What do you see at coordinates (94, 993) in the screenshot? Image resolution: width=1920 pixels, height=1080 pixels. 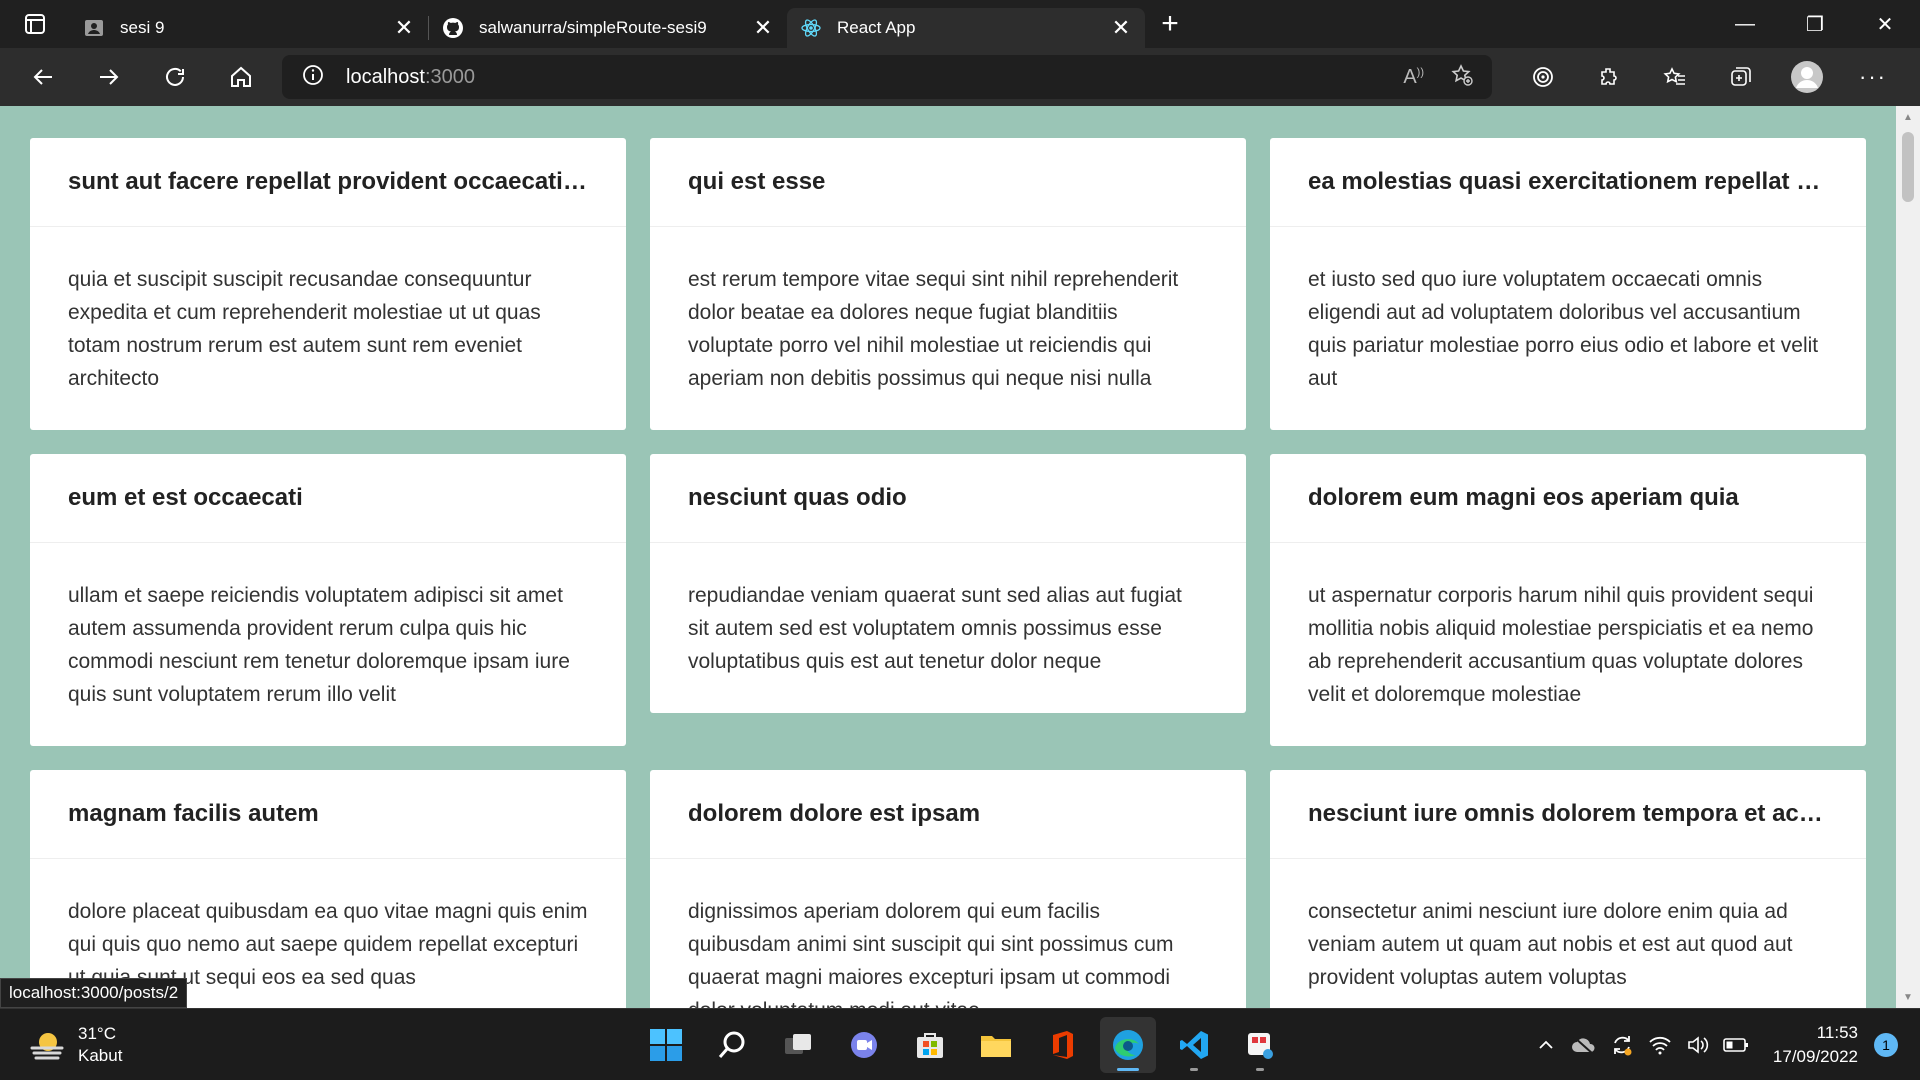 I see `link-status-tooltip: localhost:3000/posts/2` at bounding box center [94, 993].